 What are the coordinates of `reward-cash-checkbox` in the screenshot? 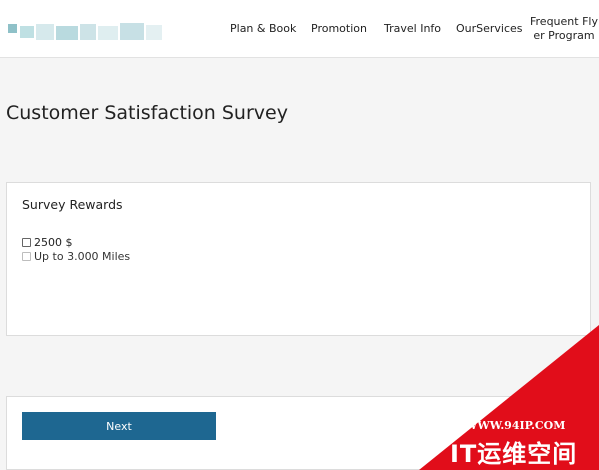 It's located at (26, 242).